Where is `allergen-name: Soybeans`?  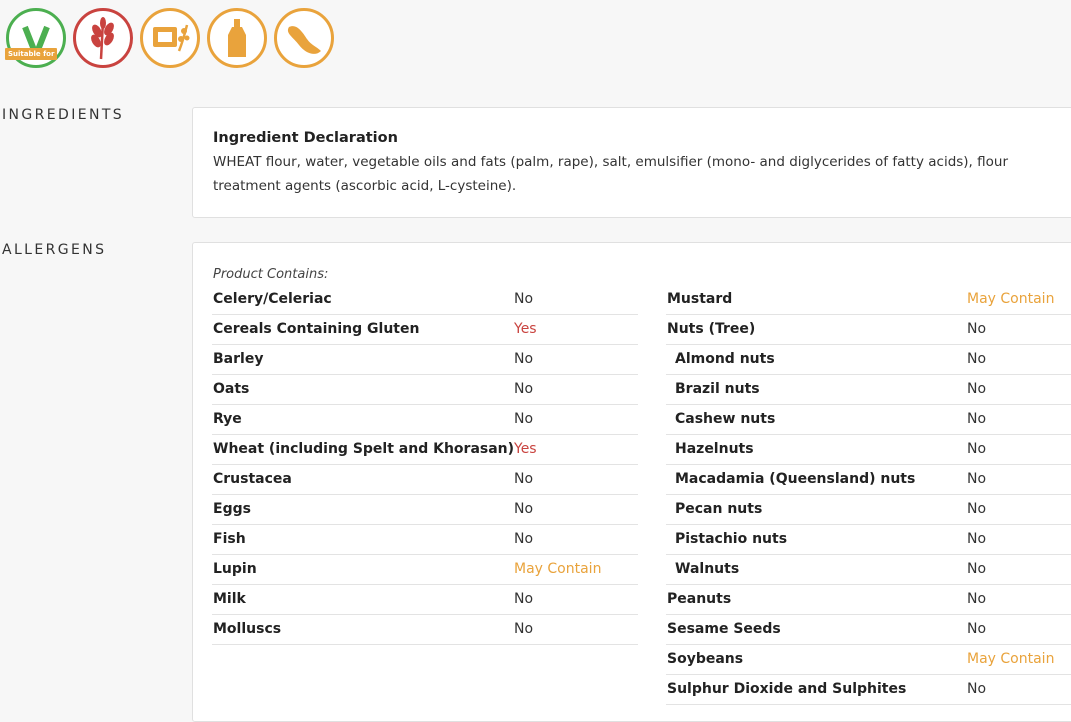
allergen-name: Soybeans is located at coordinates (705, 659).